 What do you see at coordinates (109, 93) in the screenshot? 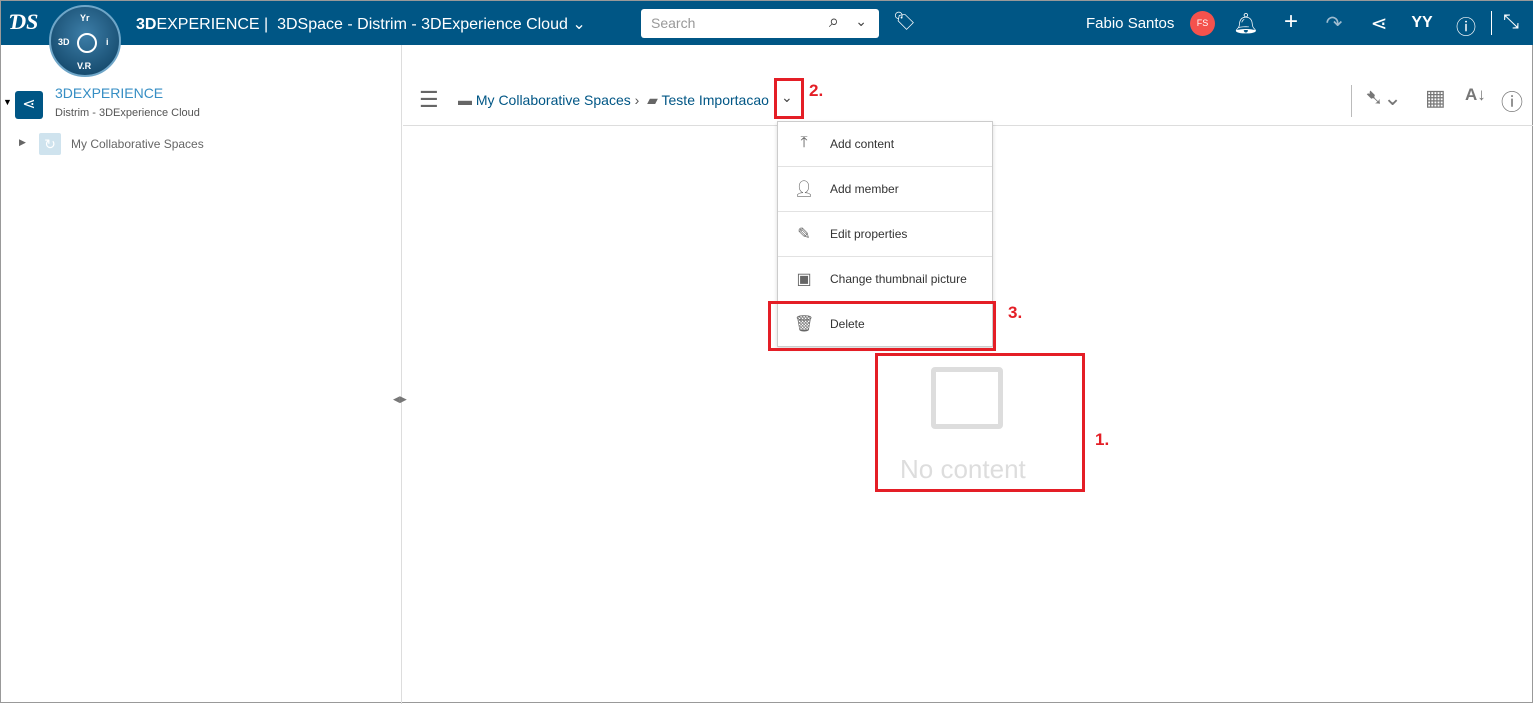
I see `tree-root-title: 3DEXPERIENCE` at bounding box center [109, 93].